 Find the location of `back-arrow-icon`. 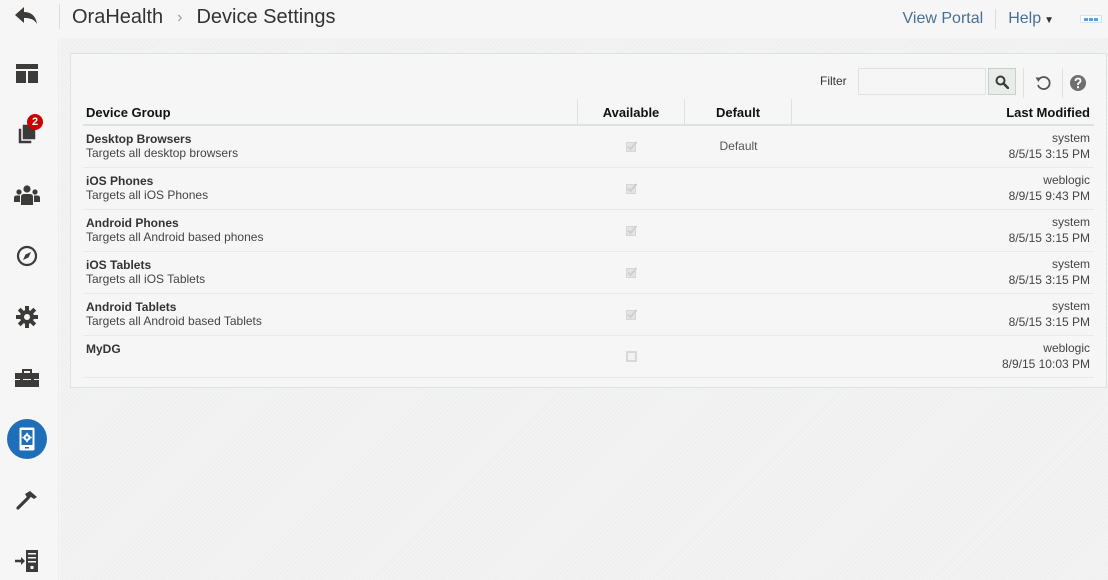

back-arrow-icon is located at coordinates (26, 15).